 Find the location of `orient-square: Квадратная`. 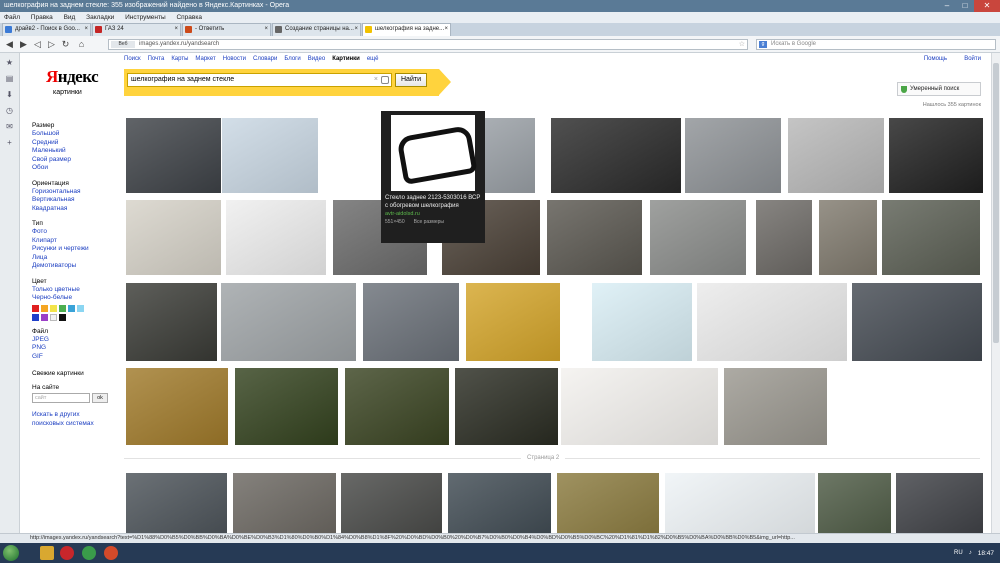

orient-square: Квадратная is located at coordinates (77, 209).